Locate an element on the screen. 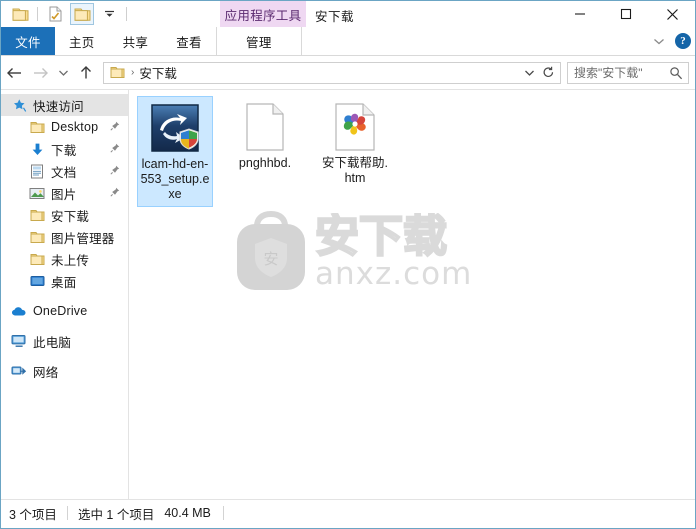 This screenshot has width=696, height=529. breadcrumb-path: 安下载 is located at coordinates (158, 72).